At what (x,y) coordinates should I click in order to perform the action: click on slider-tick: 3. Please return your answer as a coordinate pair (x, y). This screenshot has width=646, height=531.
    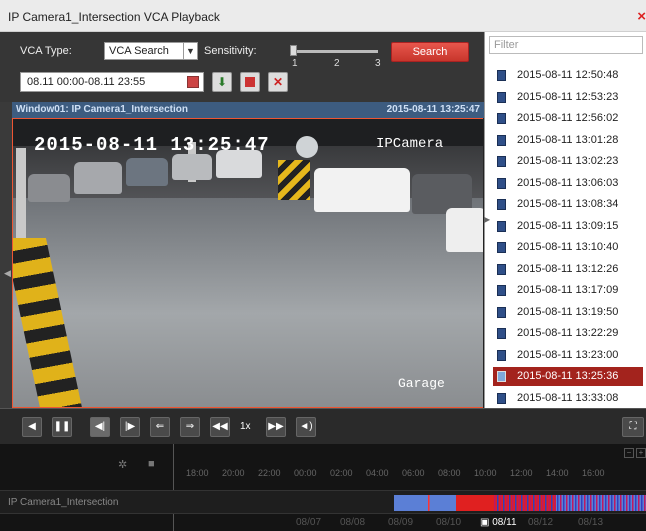
    Looking at the image, I should click on (378, 63).